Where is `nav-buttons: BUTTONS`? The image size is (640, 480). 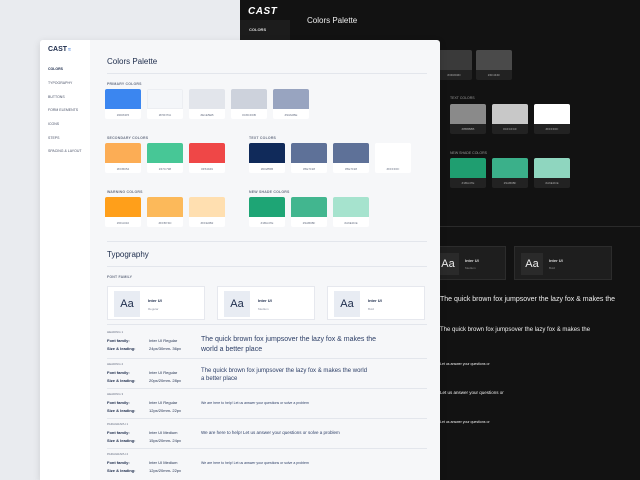 nav-buttons: BUTTONS is located at coordinates (56, 97).